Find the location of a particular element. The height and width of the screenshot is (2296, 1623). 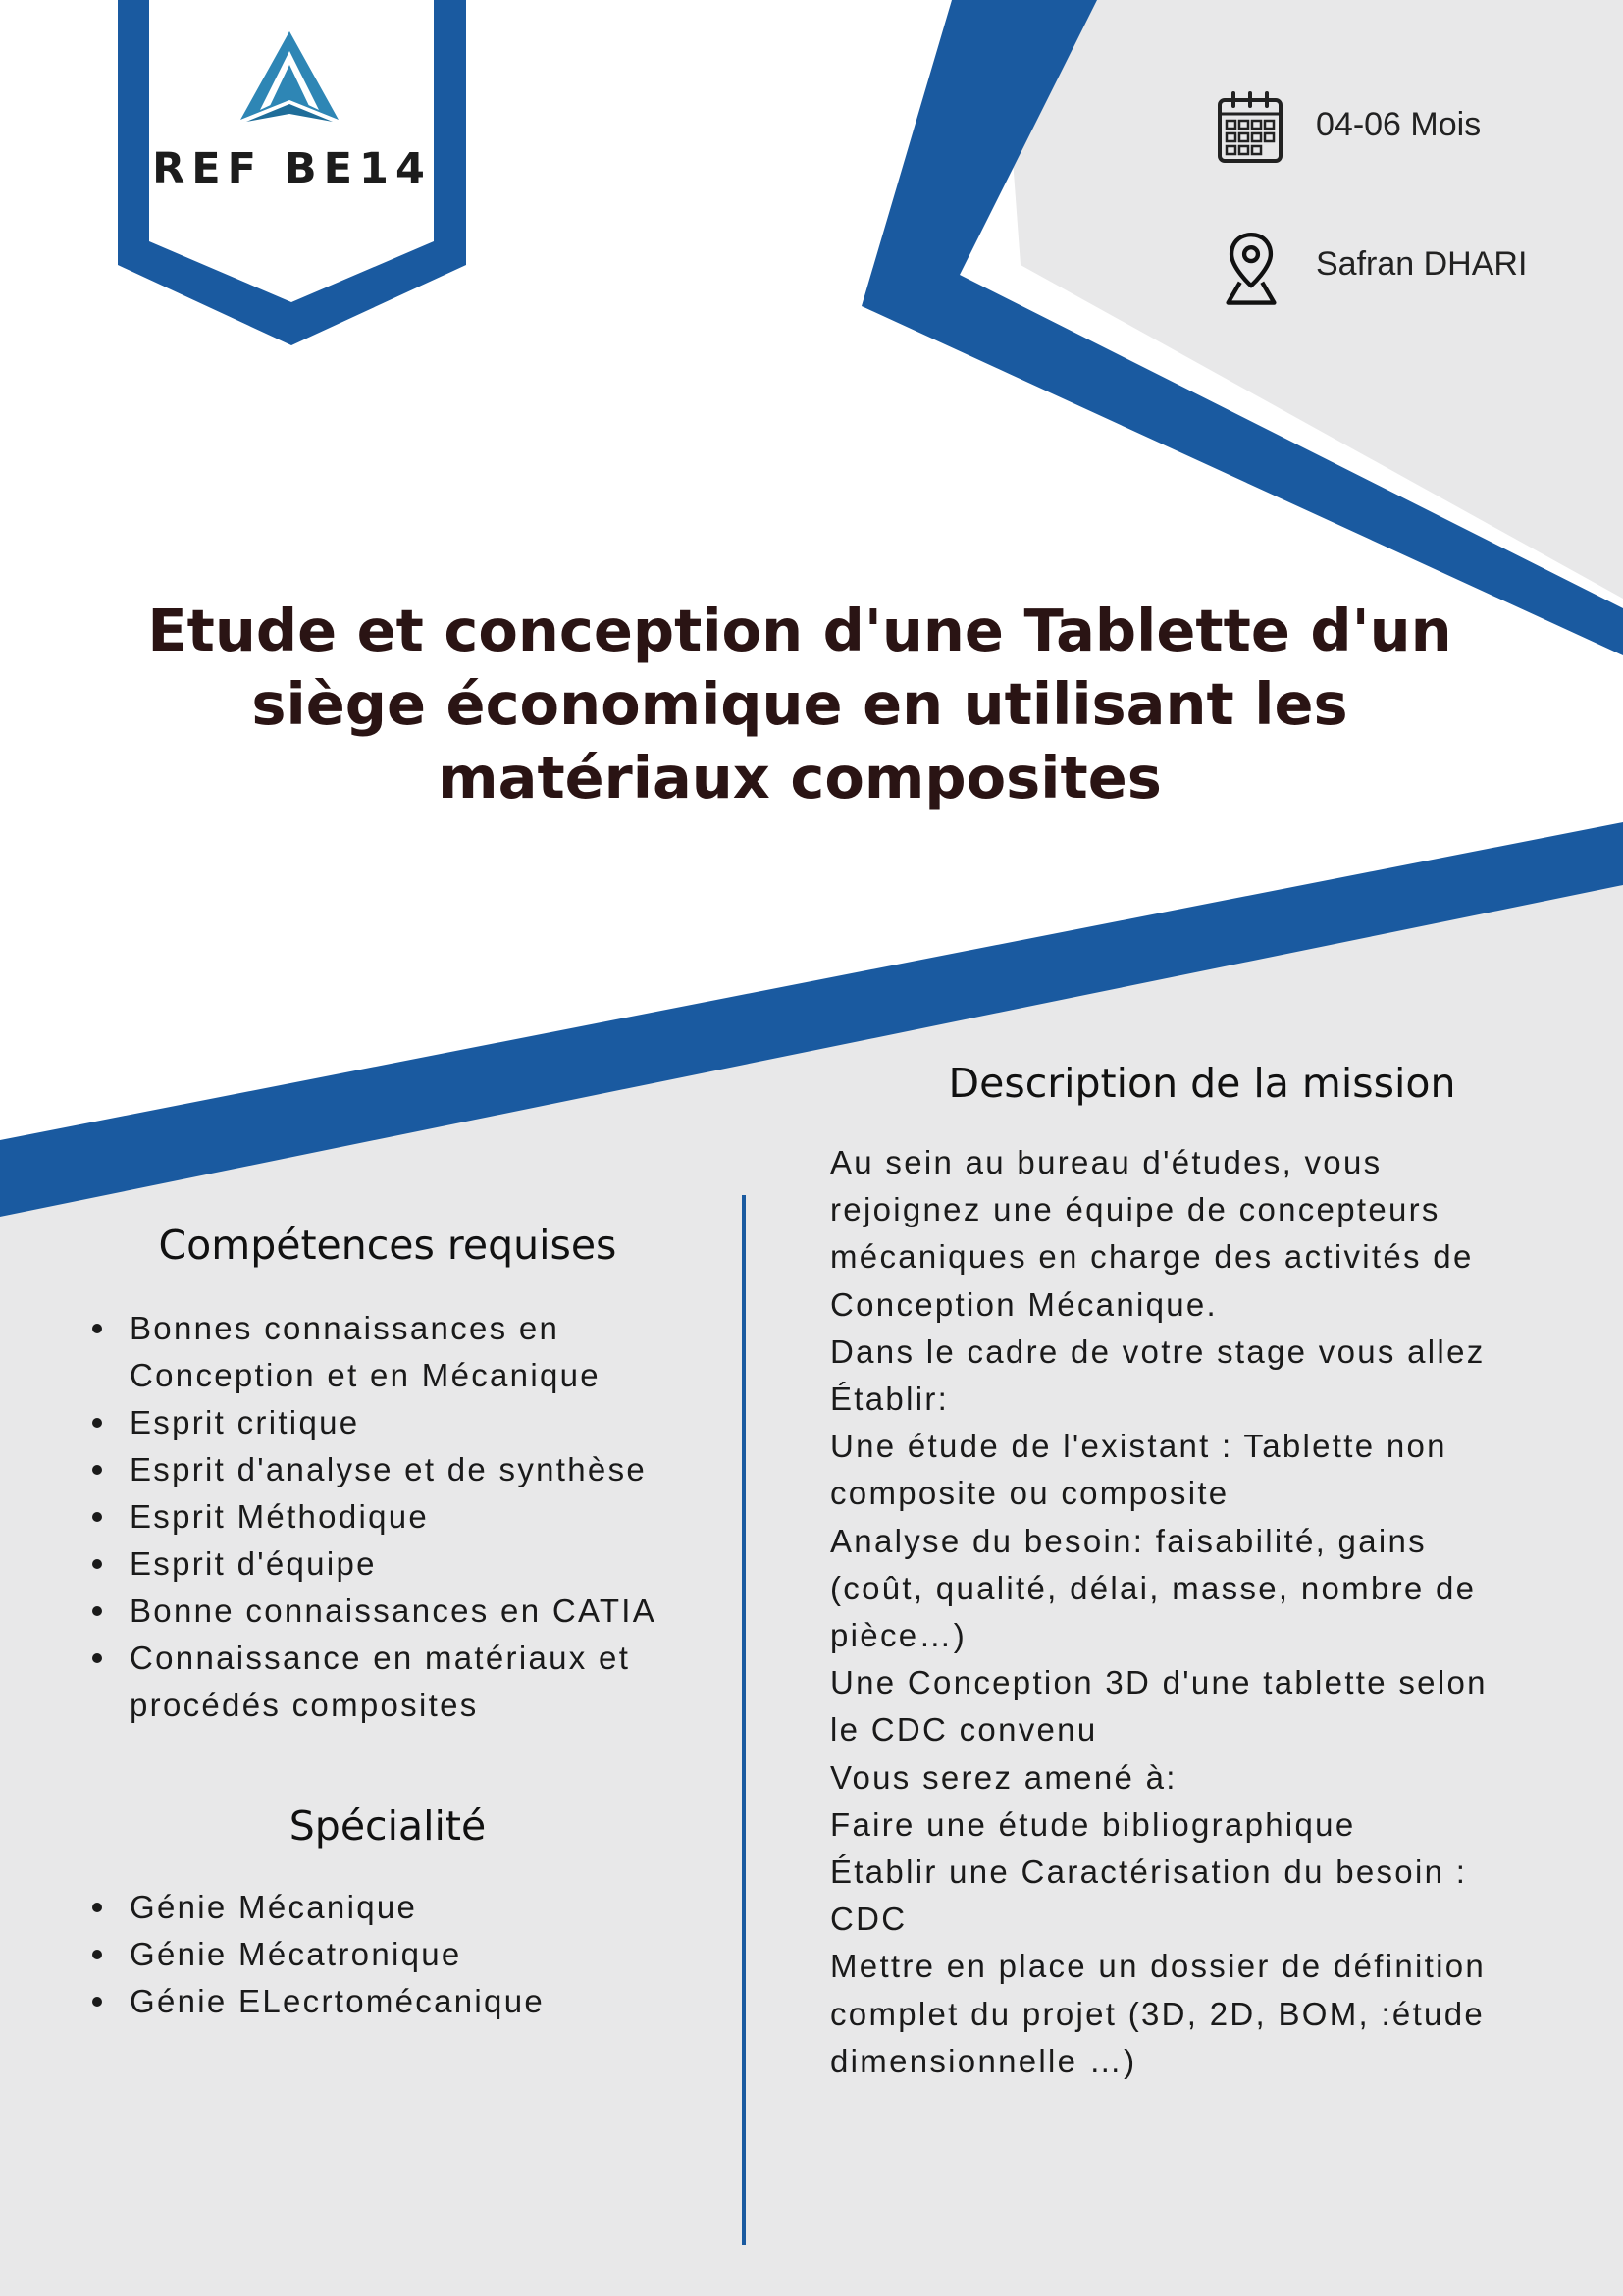

ref-badge: REF BE14 is located at coordinates (292, 172).